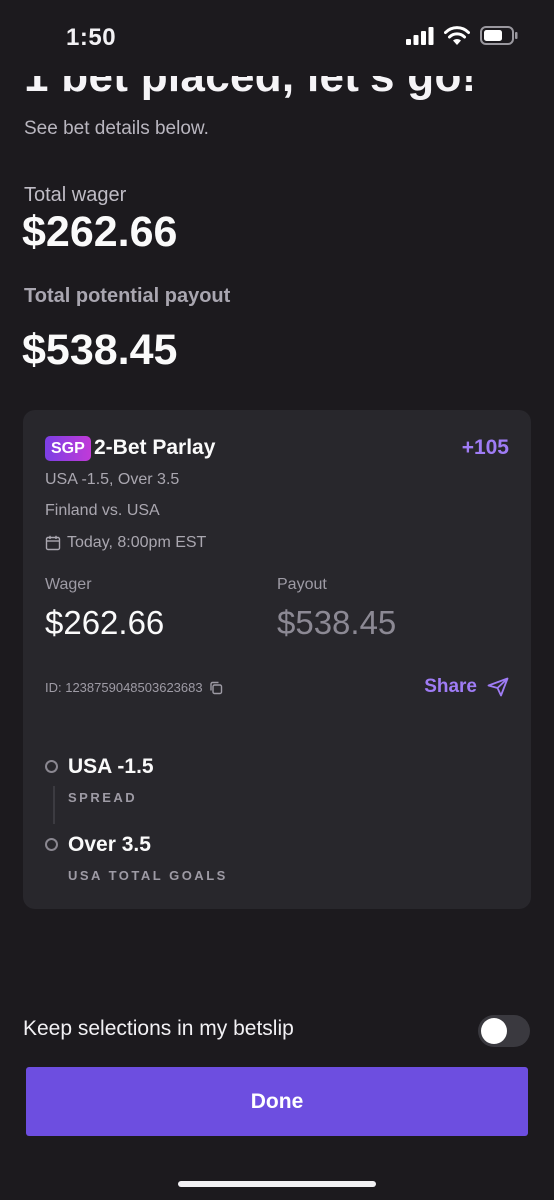  Describe the element at coordinates (277, 1101) in the screenshot. I see `done-button: Done` at that location.